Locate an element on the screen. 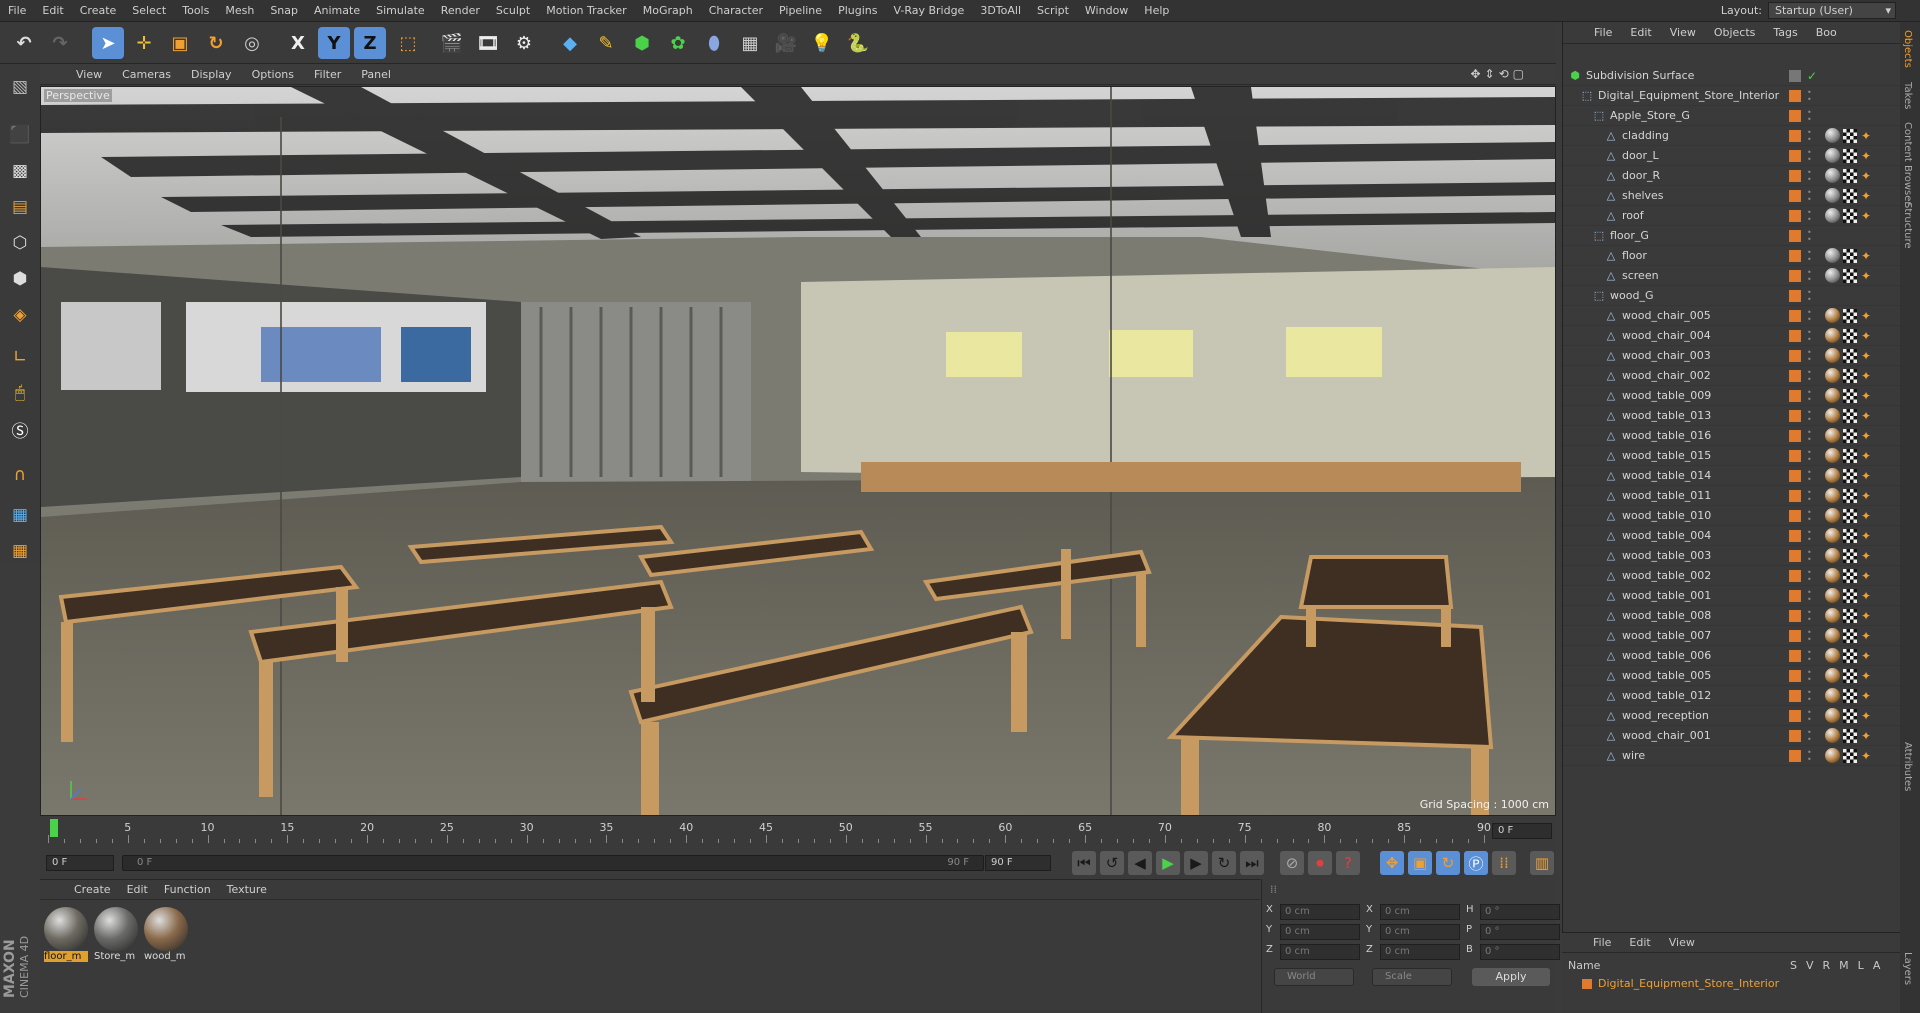 Image resolution: width=1920 pixels, height=1013 pixels. menu-file: File is located at coordinates (17, 11).